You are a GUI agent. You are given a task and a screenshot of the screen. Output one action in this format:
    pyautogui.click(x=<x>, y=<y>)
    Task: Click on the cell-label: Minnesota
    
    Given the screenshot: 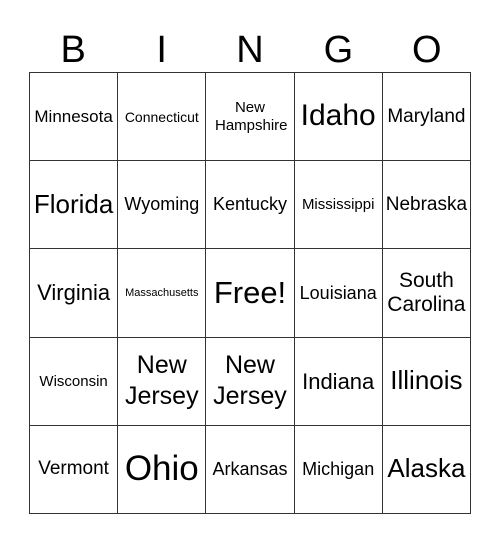 What is the action you would take?
    pyautogui.click(x=73, y=116)
    